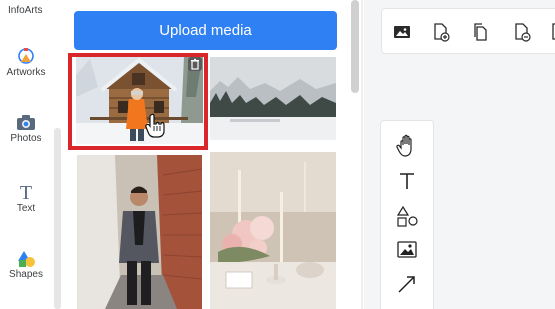 The image size is (555, 309). I want to click on delete-page-icon, so click(523, 32).